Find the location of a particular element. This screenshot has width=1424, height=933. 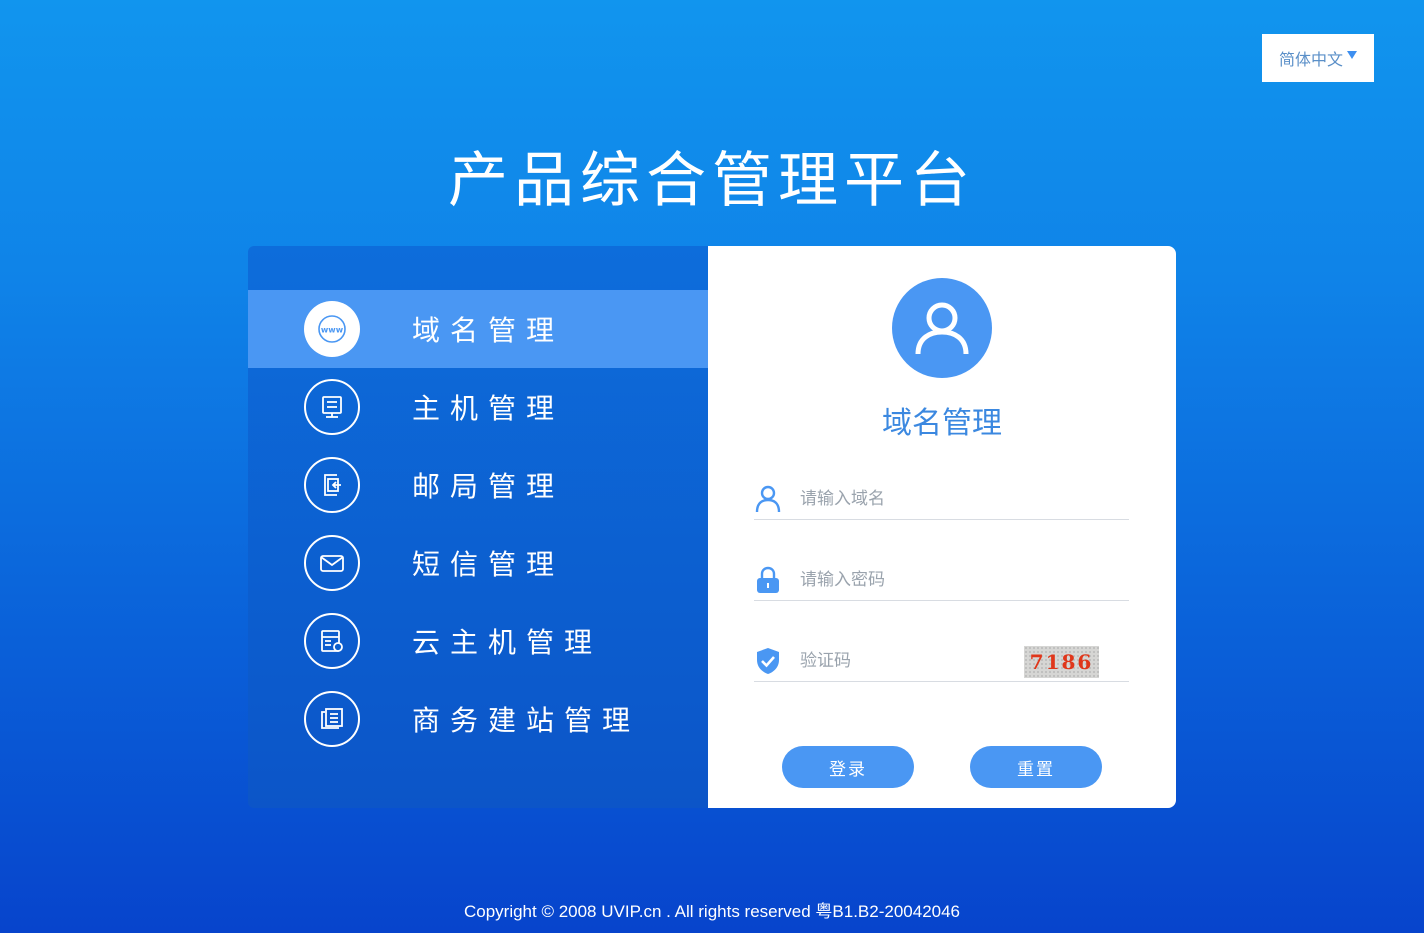

menu-item-label: 邮局管理 is located at coordinates (488, 486).